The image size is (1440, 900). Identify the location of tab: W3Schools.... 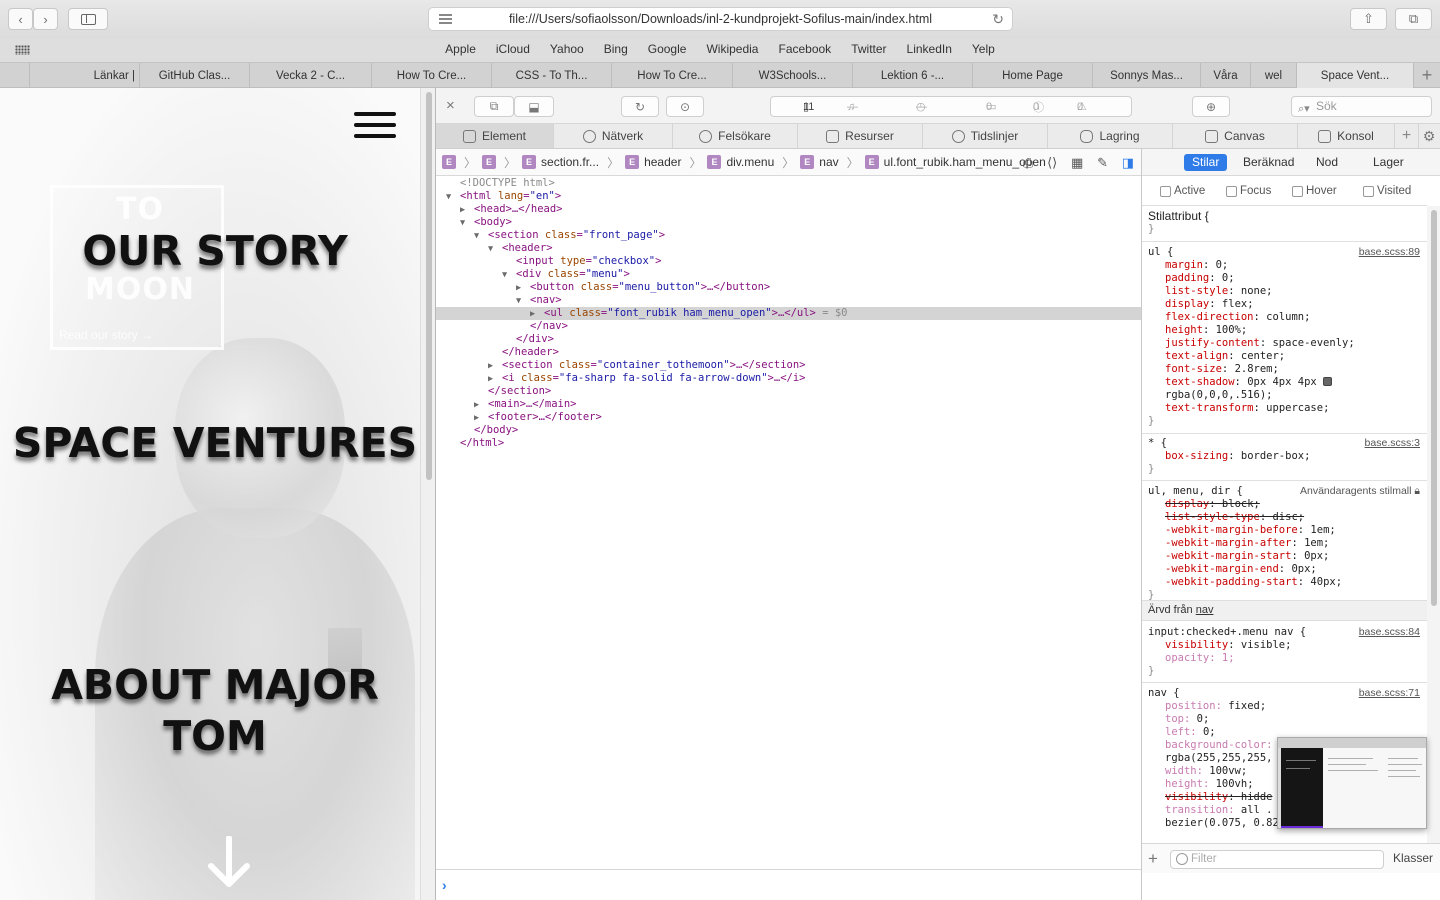
(793, 75).